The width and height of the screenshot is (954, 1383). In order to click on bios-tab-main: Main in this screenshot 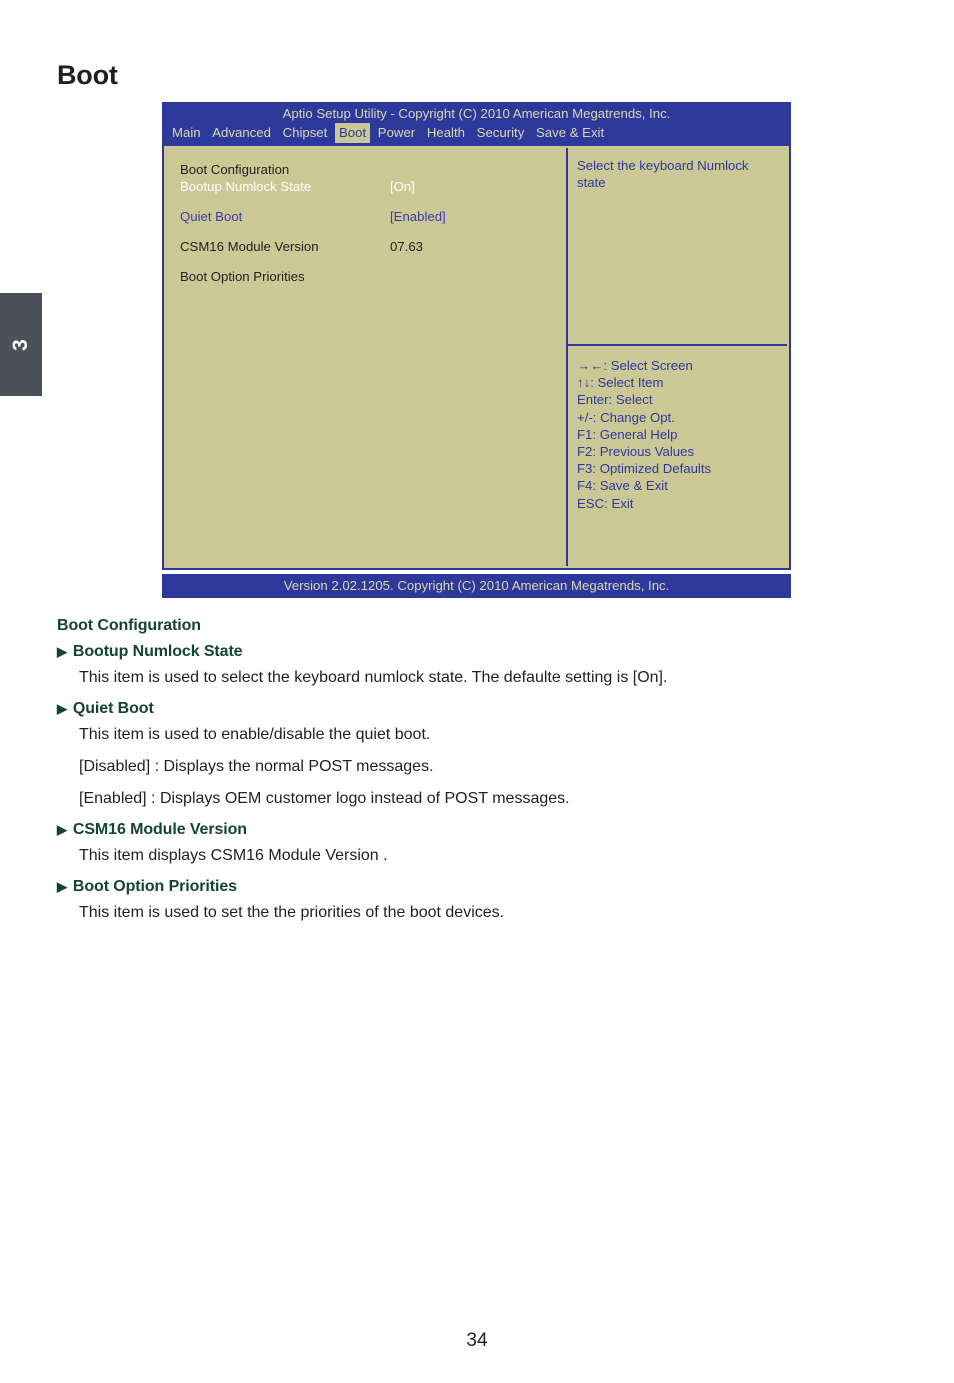, I will do `click(186, 133)`.